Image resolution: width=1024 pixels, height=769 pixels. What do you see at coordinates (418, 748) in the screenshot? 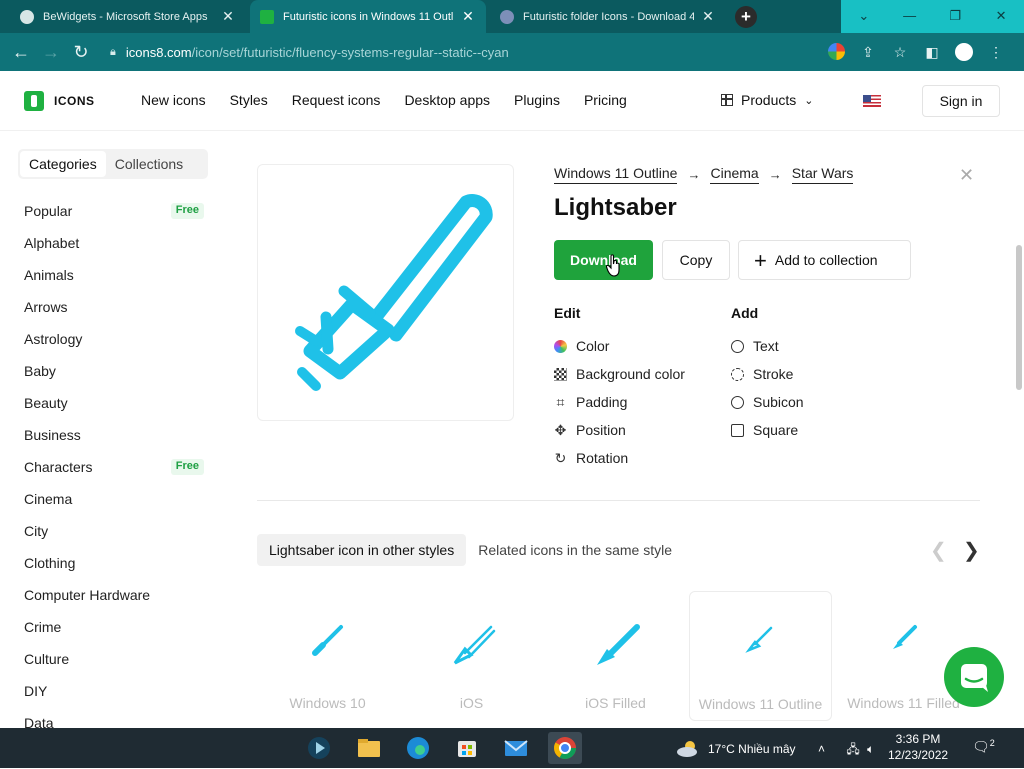
I see `edge-app` at bounding box center [418, 748].